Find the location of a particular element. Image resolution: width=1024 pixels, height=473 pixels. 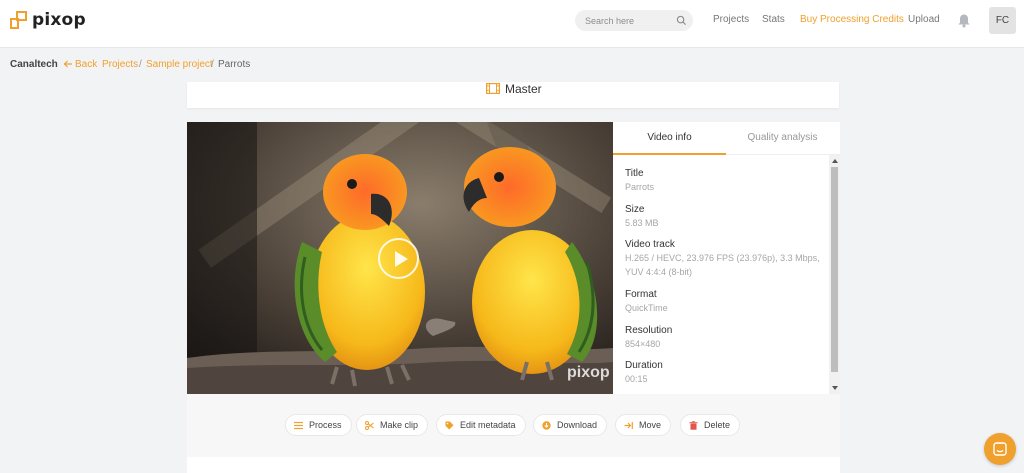

master-title: Master is located at coordinates (523, 89).